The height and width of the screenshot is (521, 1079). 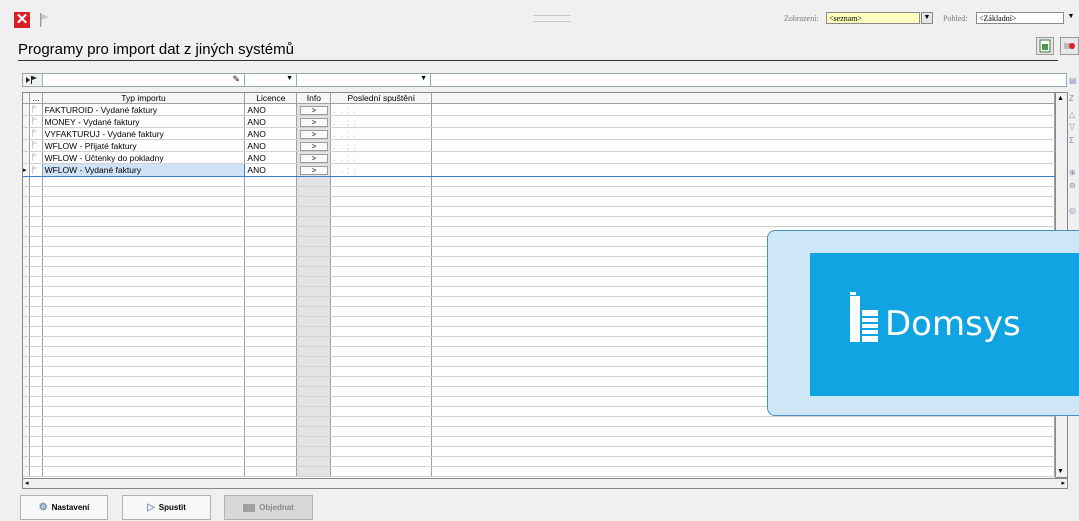 I want to click on zoom-in-icon: ⊕, so click(x=1074, y=172).